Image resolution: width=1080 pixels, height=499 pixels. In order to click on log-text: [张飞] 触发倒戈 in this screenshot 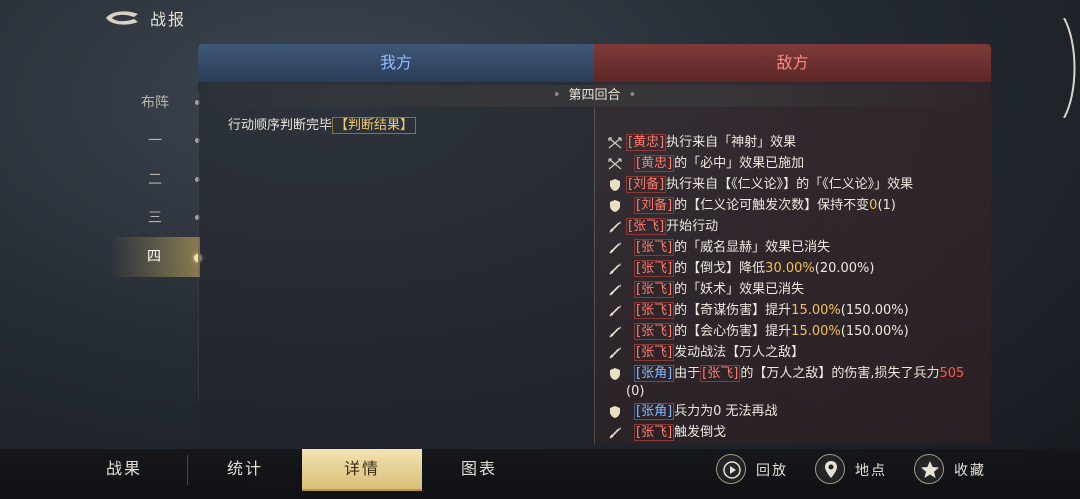, I will do `click(680, 433)`.